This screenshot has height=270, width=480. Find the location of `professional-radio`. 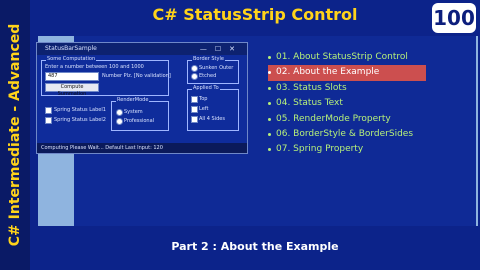

professional-radio is located at coordinates (119, 121).